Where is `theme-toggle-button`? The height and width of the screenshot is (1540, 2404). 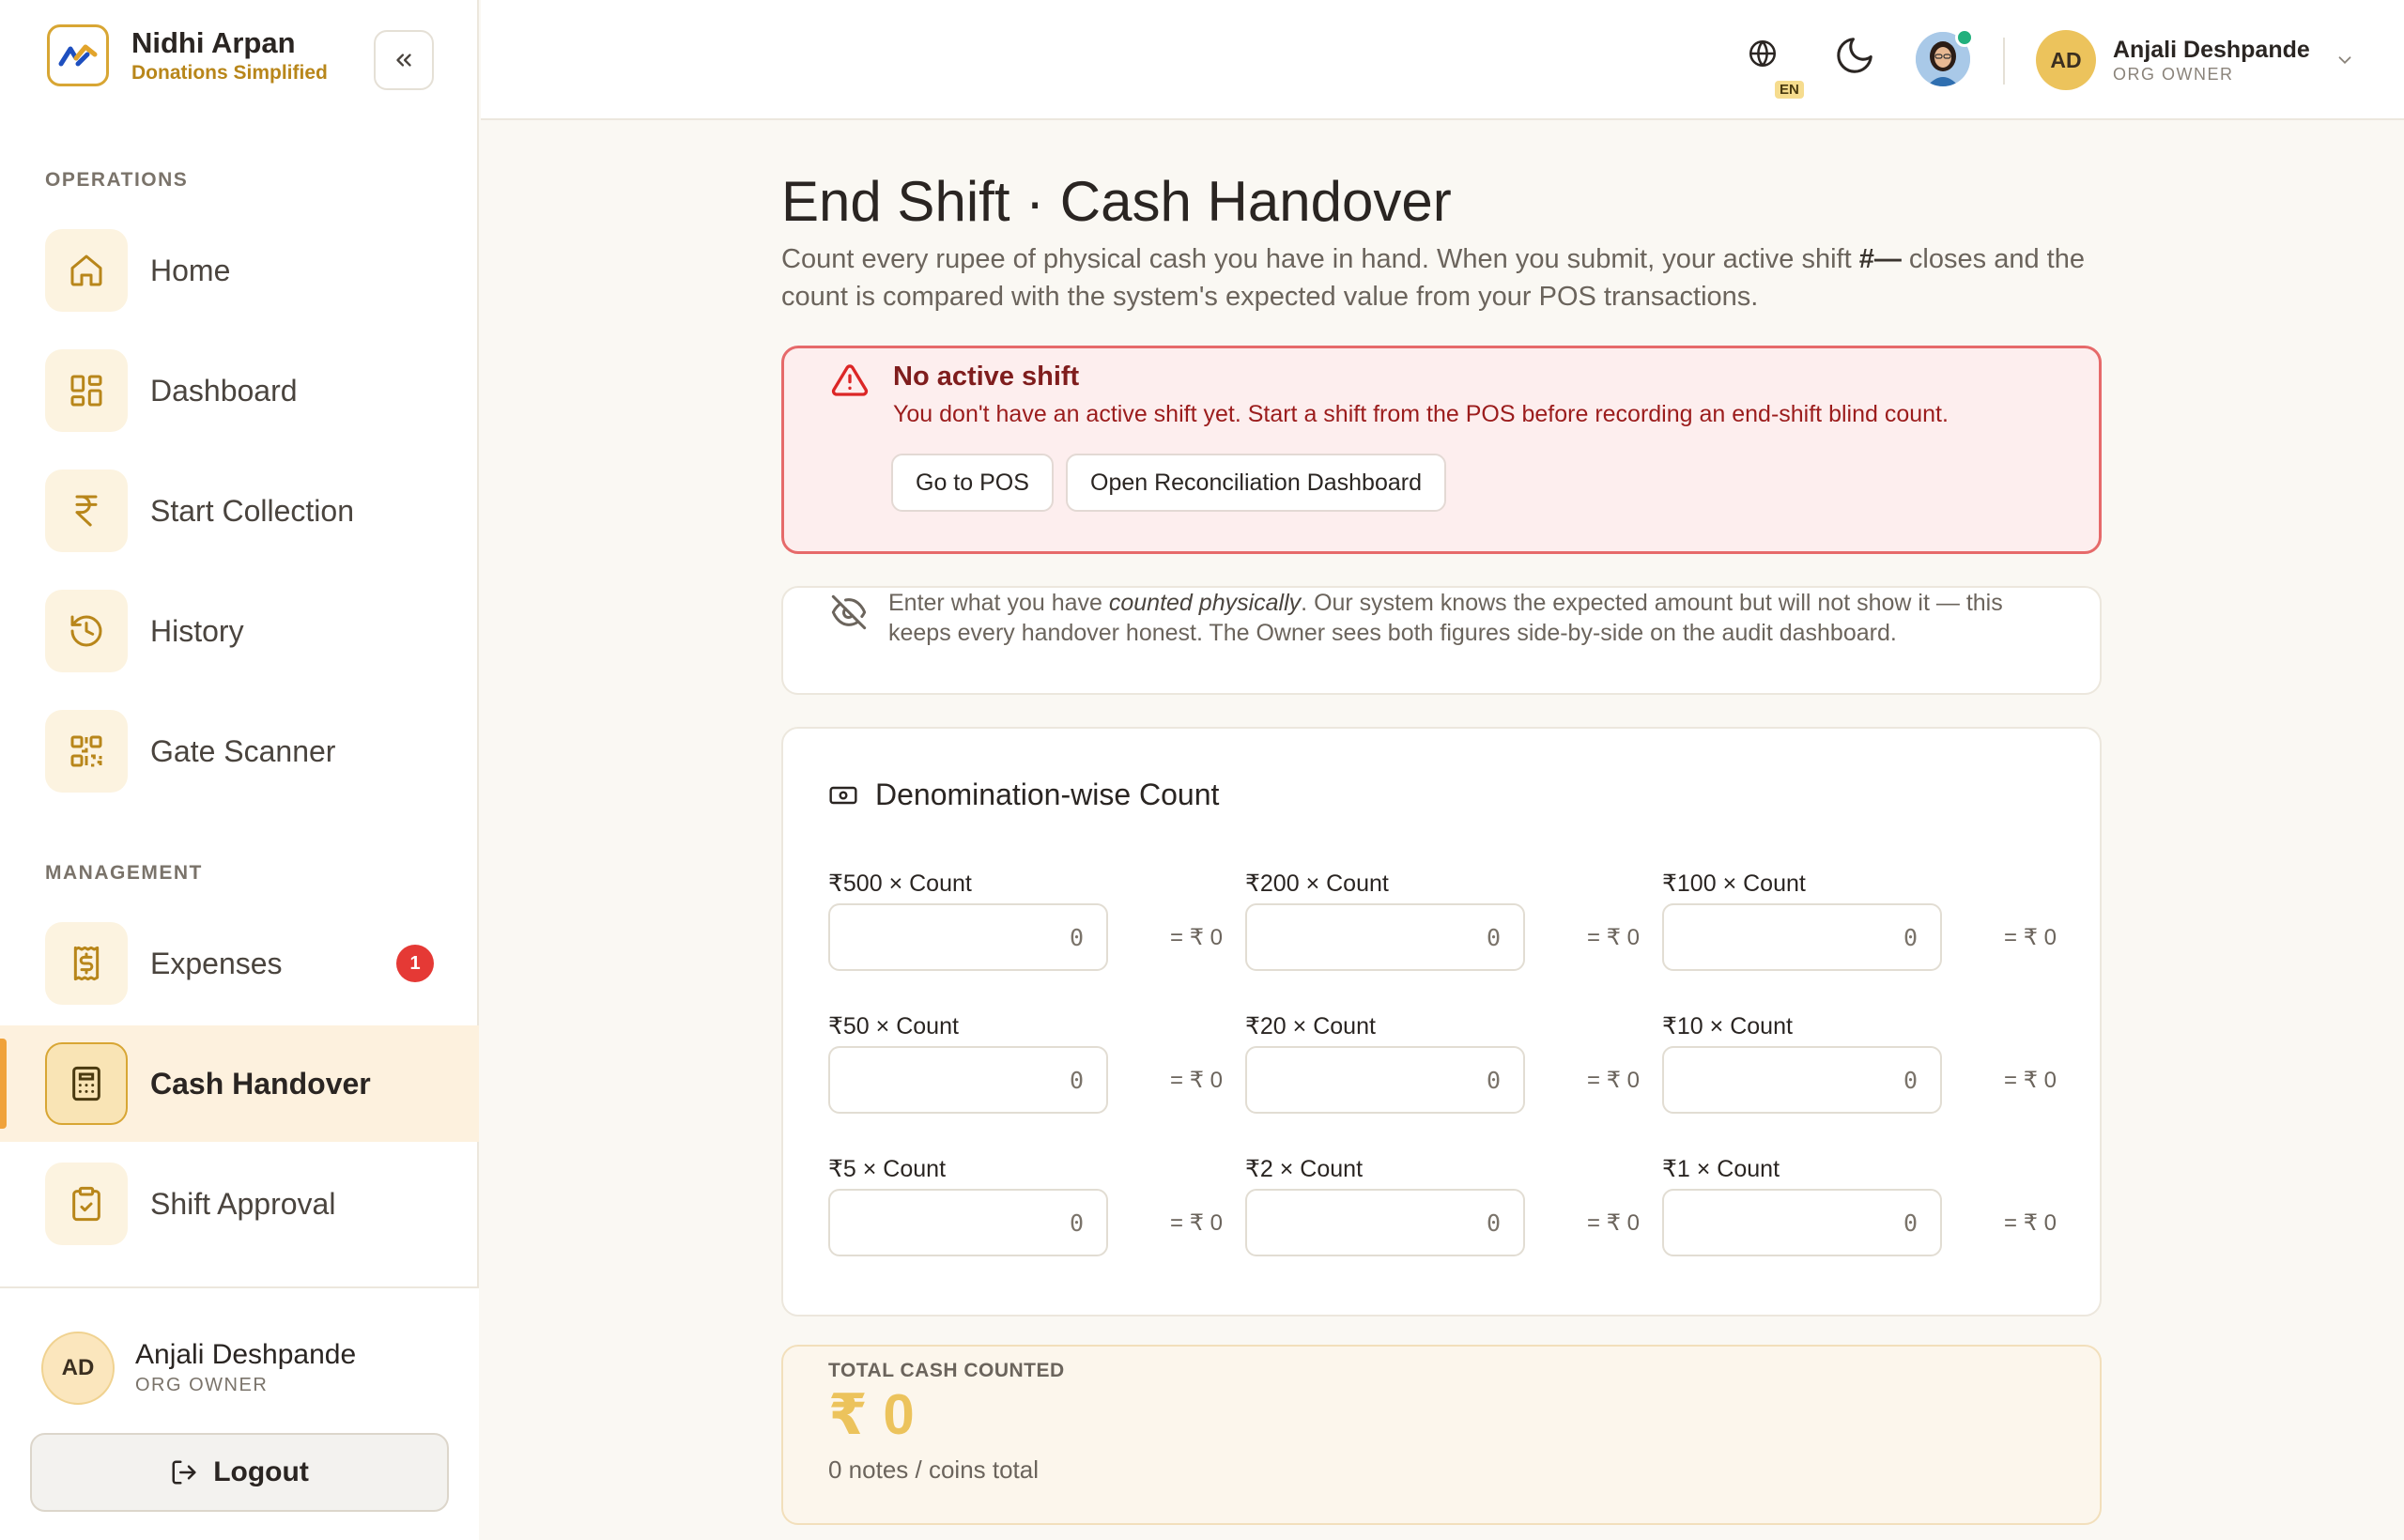
theme-toggle-button is located at coordinates (1854, 55).